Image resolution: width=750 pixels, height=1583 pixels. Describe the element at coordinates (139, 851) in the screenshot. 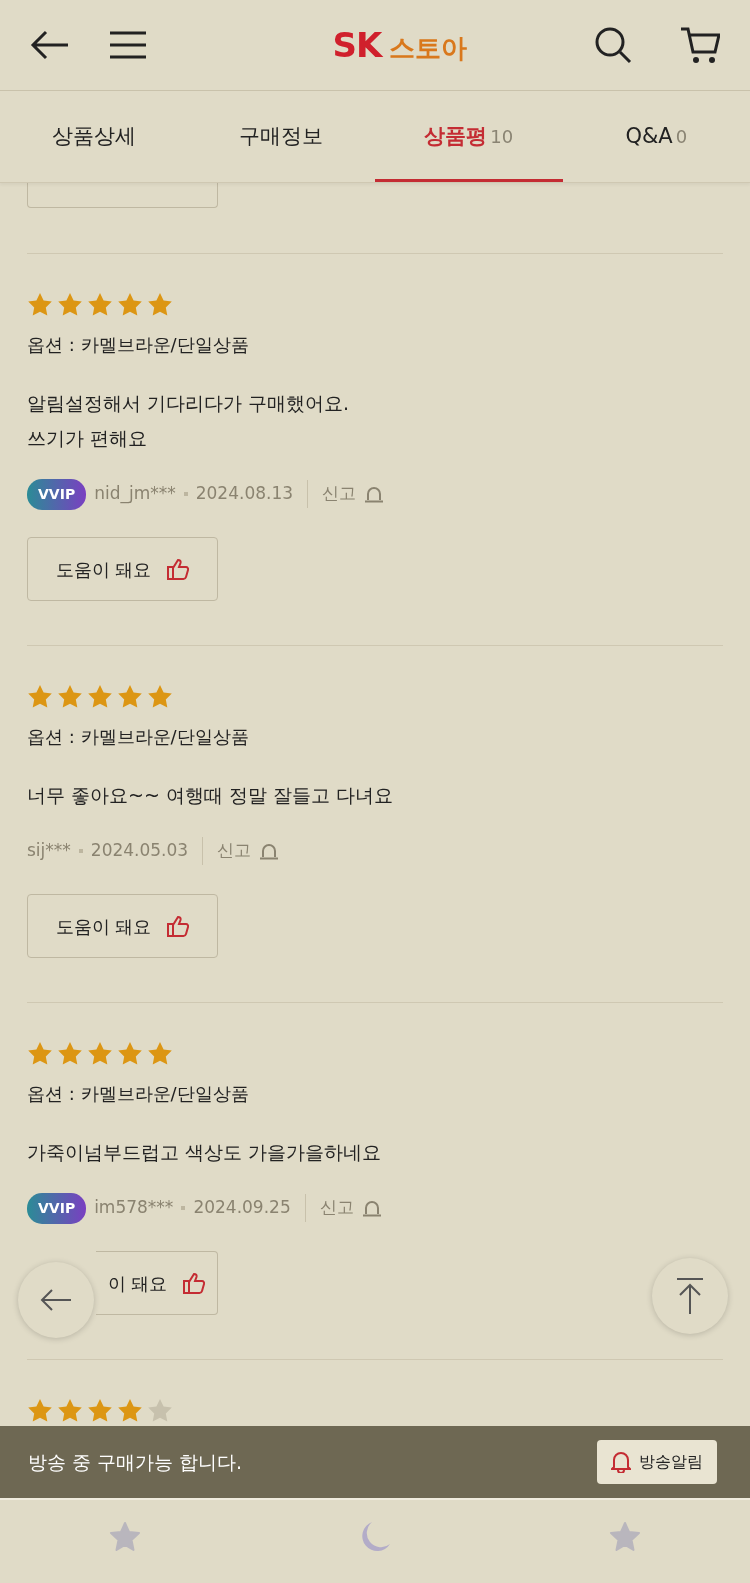

I see `review-date: 2024.05.03` at that location.